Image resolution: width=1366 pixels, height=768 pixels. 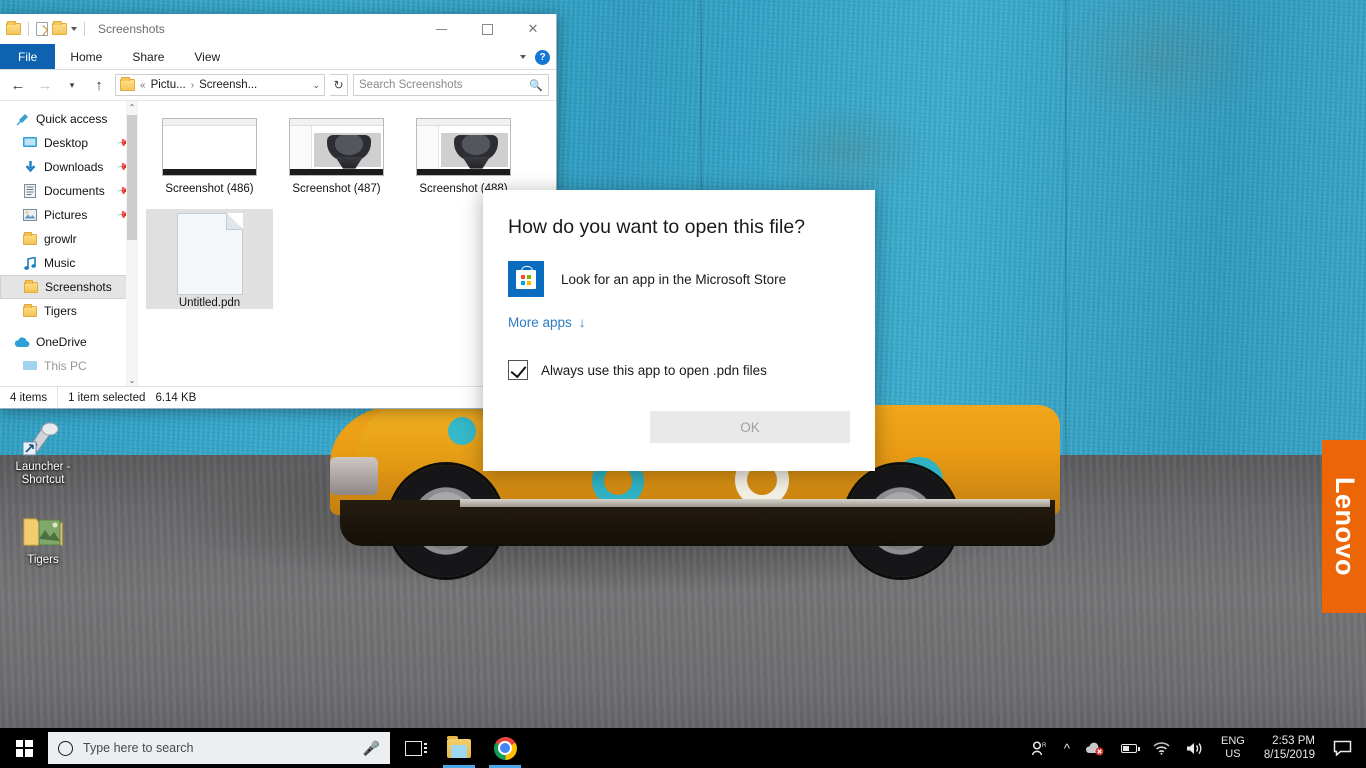 What do you see at coordinates (278, 57) in the screenshot?
I see `ribbon-tab-bar: File Home Share View ?` at bounding box center [278, 57].